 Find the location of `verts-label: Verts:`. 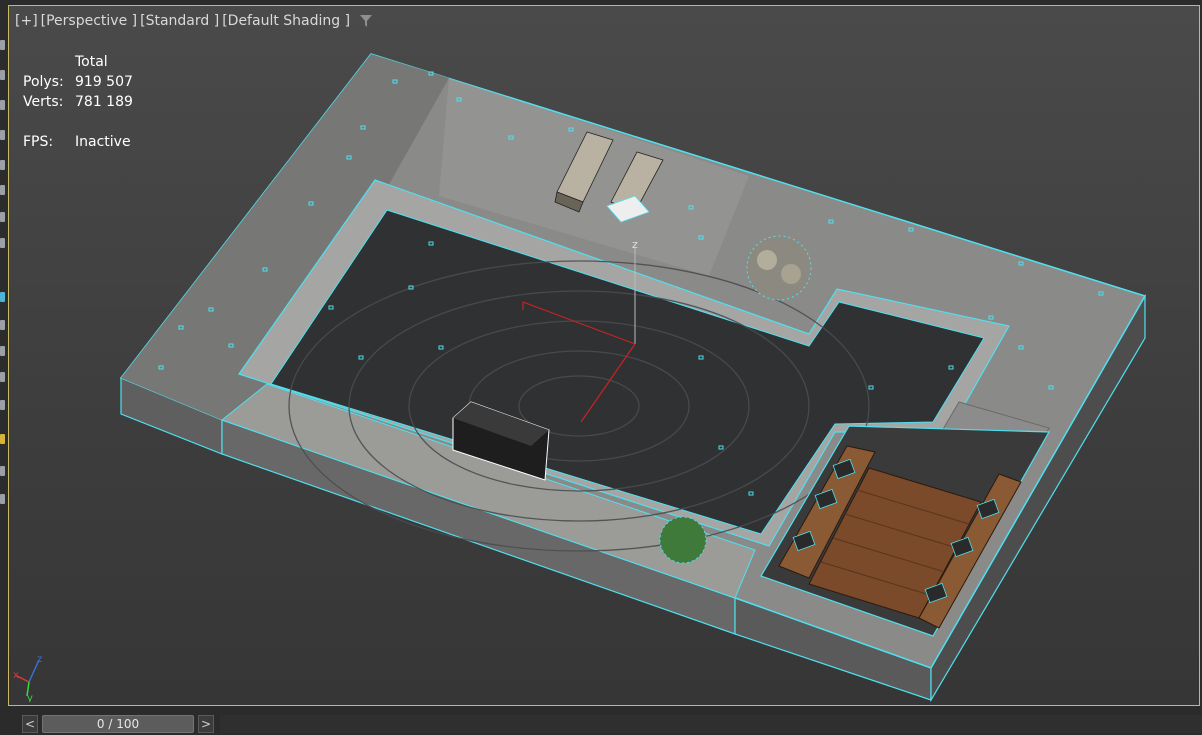

verts-label: Verts: is located at coordinates (43, 102).